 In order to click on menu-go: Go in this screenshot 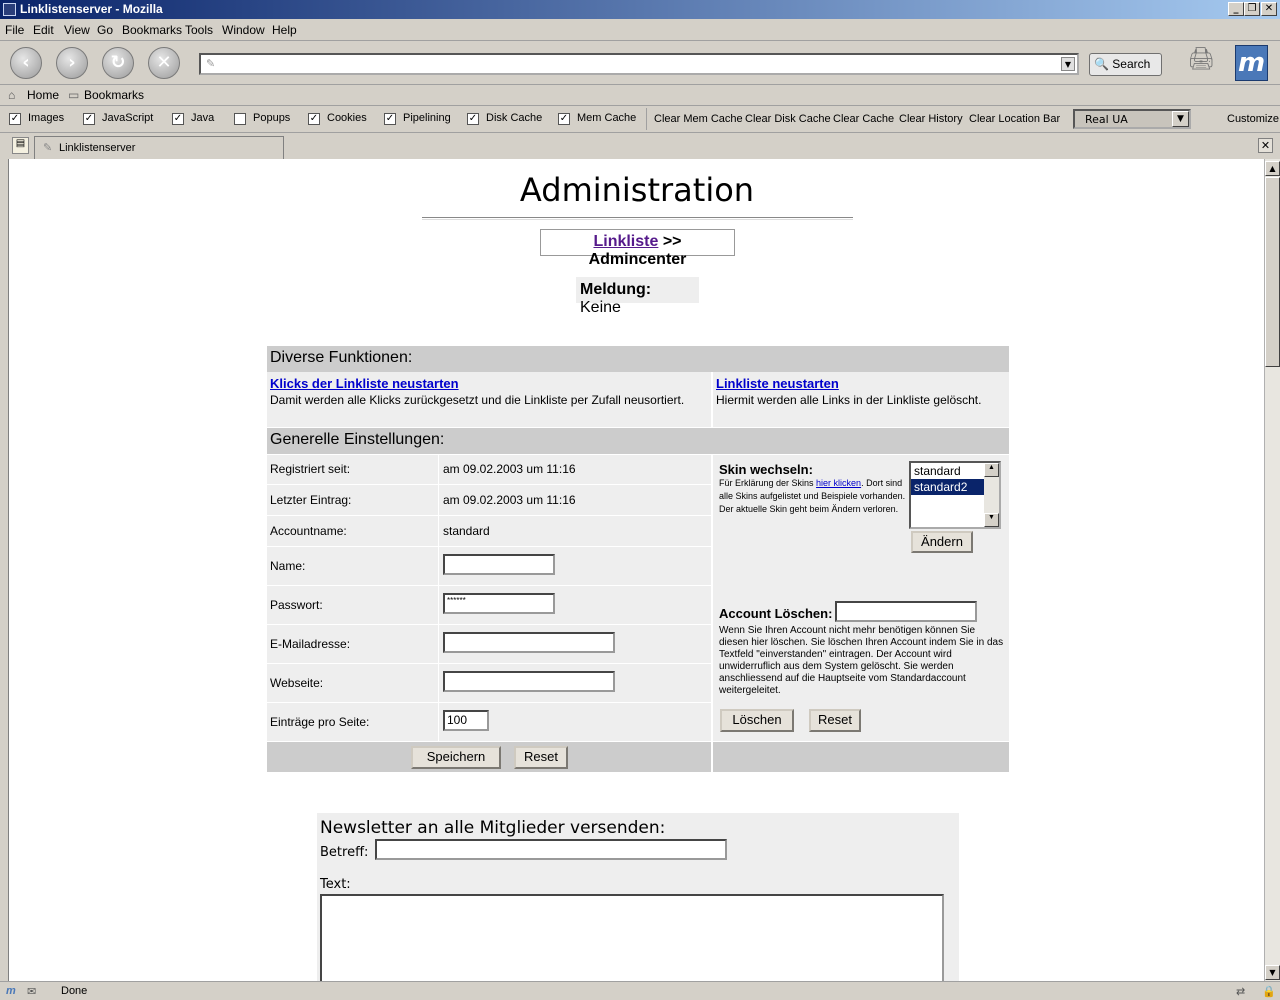, I will do `click(105, 30)`.